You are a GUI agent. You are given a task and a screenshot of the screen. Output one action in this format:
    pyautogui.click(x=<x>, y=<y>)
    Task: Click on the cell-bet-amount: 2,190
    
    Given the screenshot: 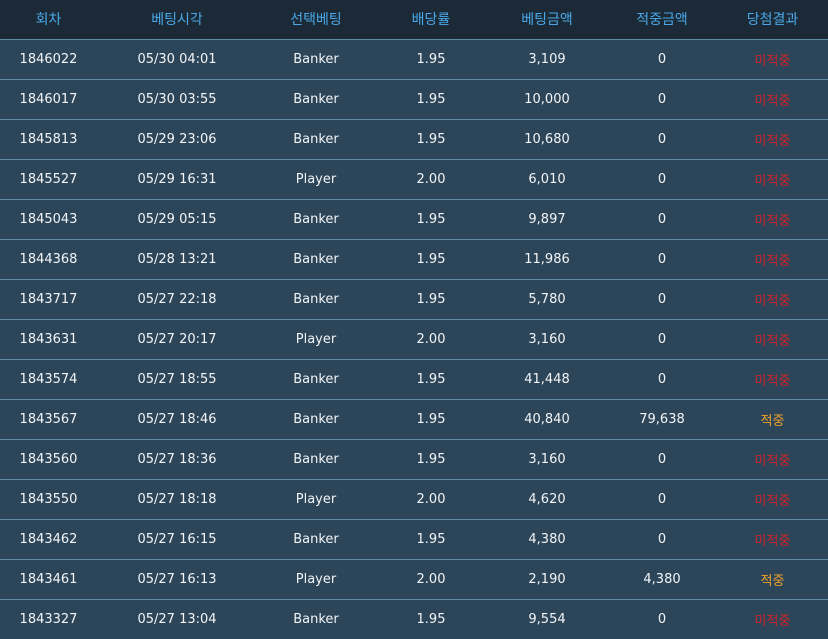 What is the action you would take?
    pyautogui.click(x=547, y=579)
    